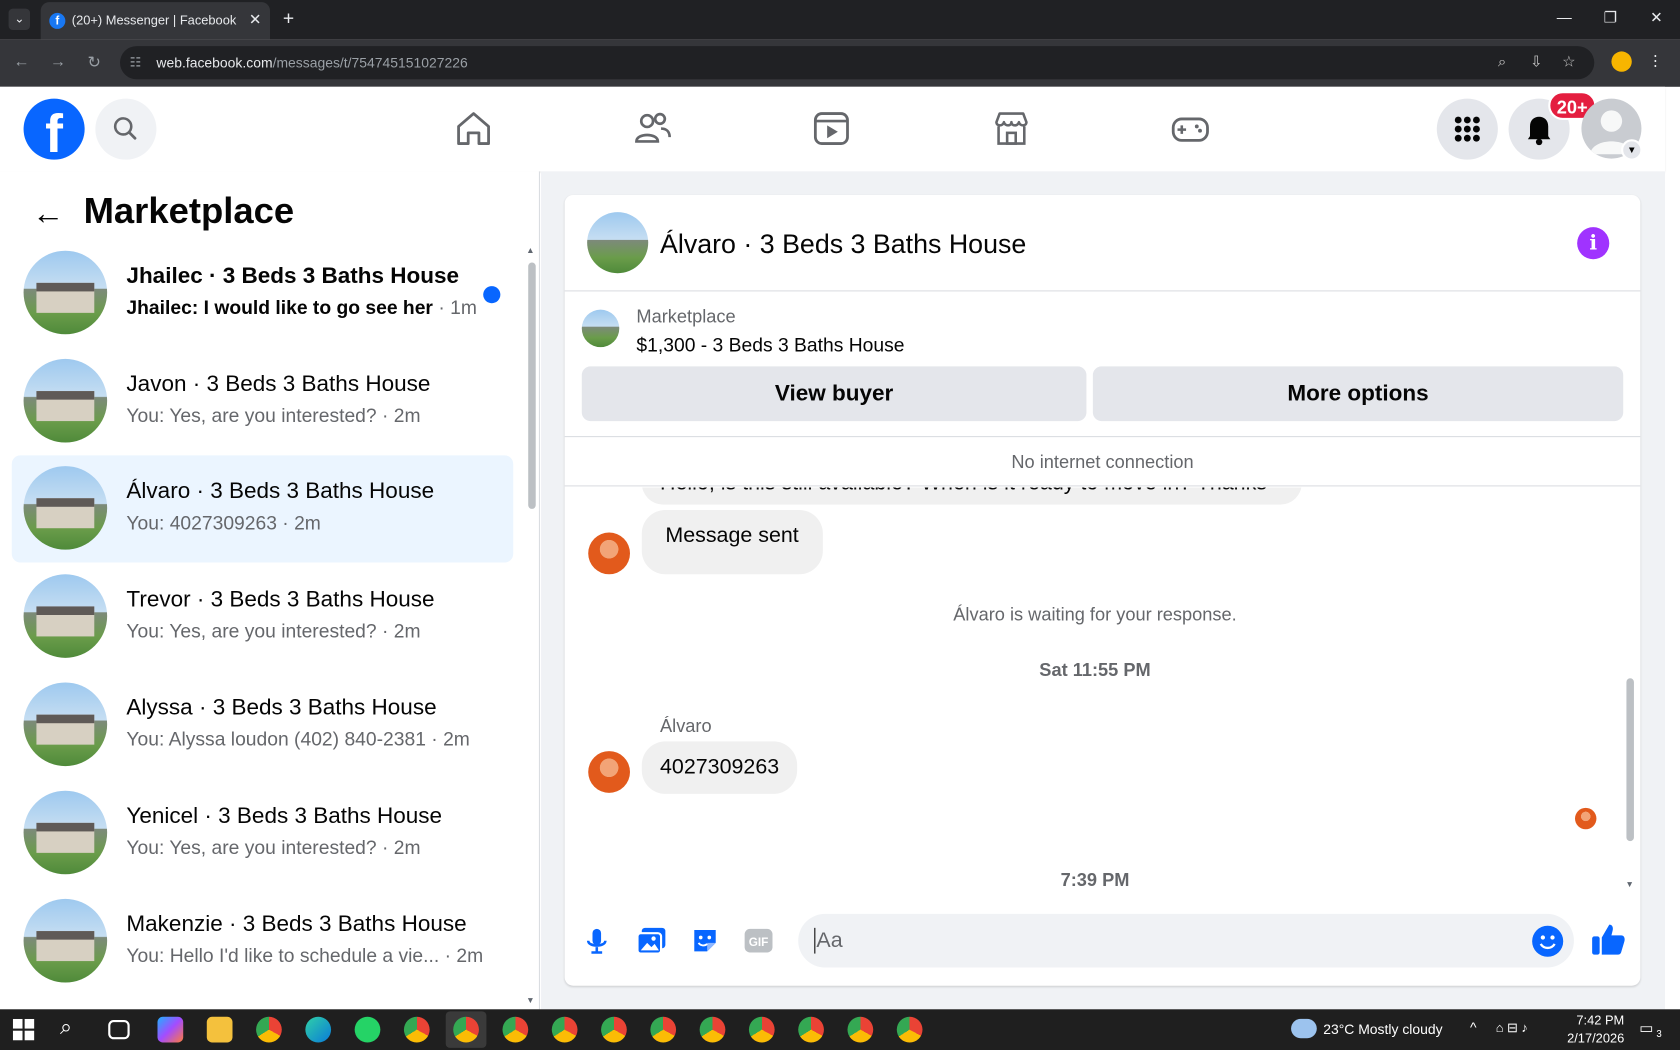 This screenshot has height=1050, width=1680. Describe the element at coordinates (94, 62) in the screenshot. I see `reload-icon: ↻` at that location.